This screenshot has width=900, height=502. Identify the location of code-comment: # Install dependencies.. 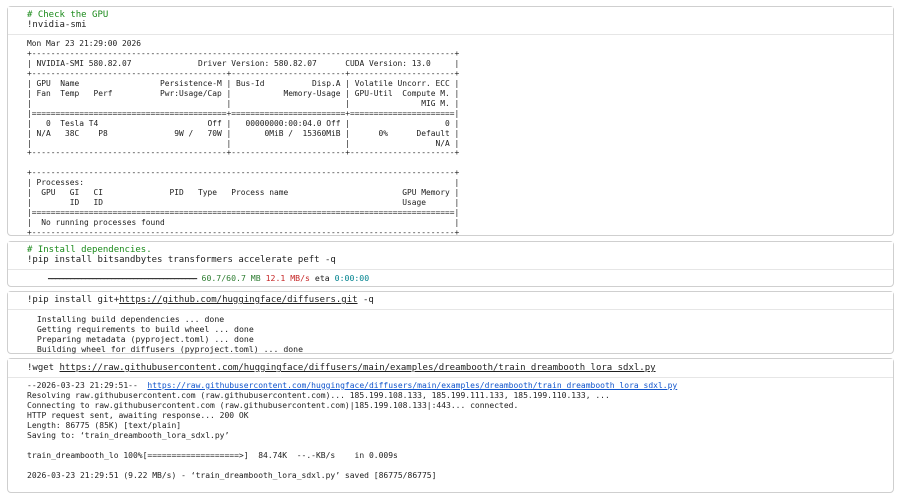
(89, 250).